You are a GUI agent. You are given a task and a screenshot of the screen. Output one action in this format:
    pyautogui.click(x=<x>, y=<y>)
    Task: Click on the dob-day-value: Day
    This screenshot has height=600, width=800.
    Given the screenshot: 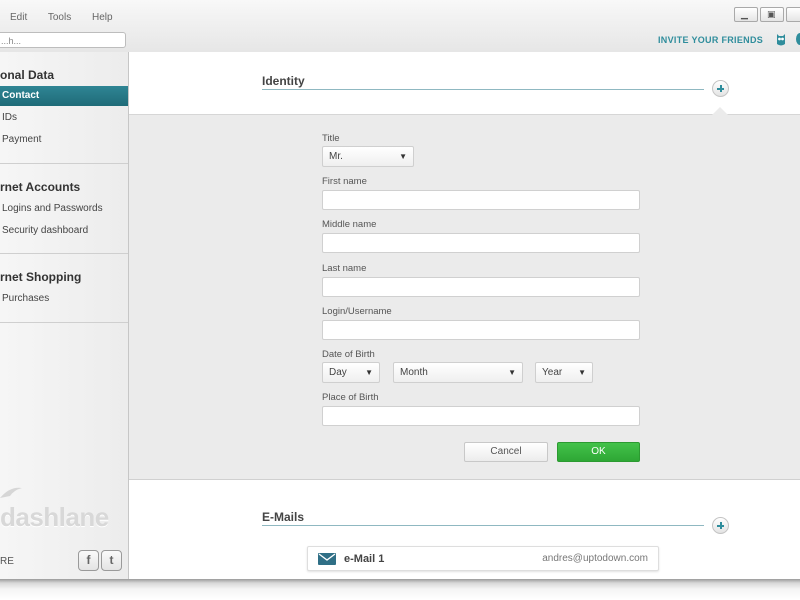 What is the action you would take?
    pyautogui.click(x=338, y=372)
    